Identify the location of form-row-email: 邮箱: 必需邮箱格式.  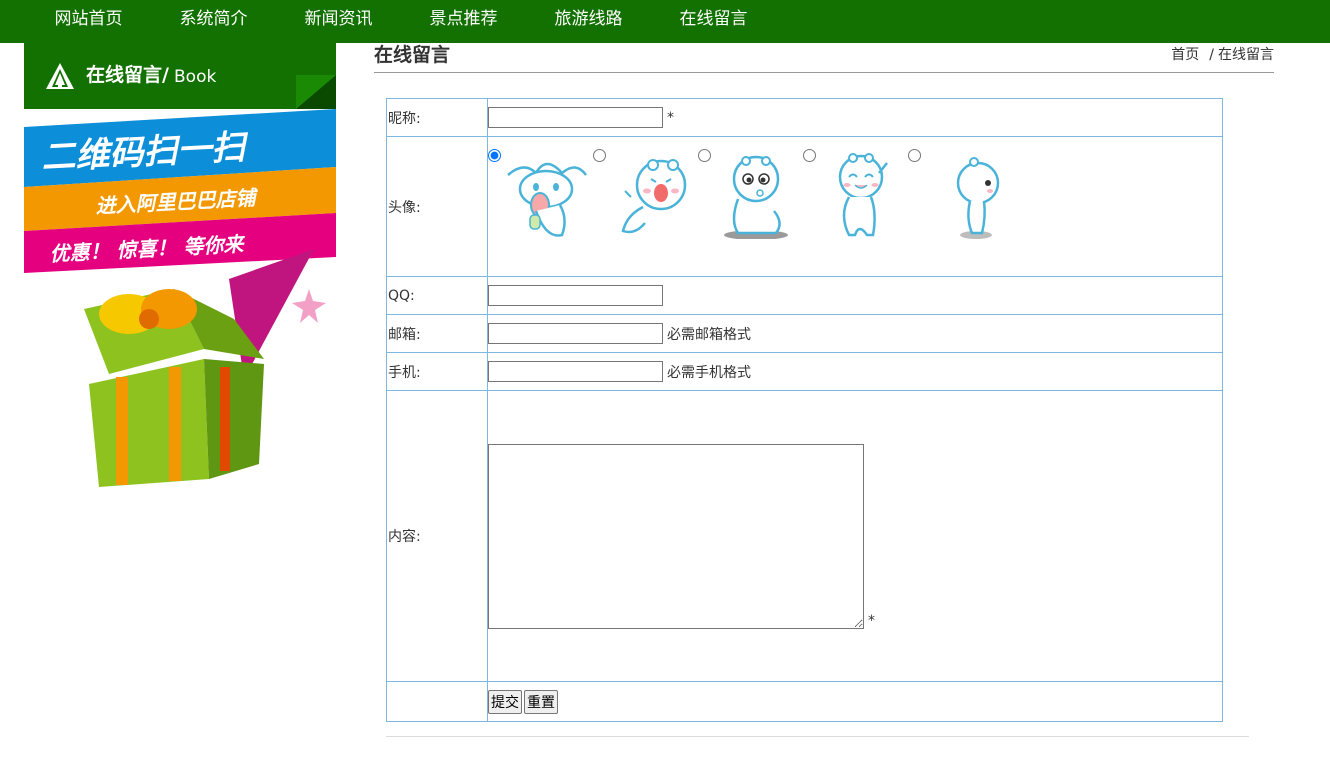
(804, 333).